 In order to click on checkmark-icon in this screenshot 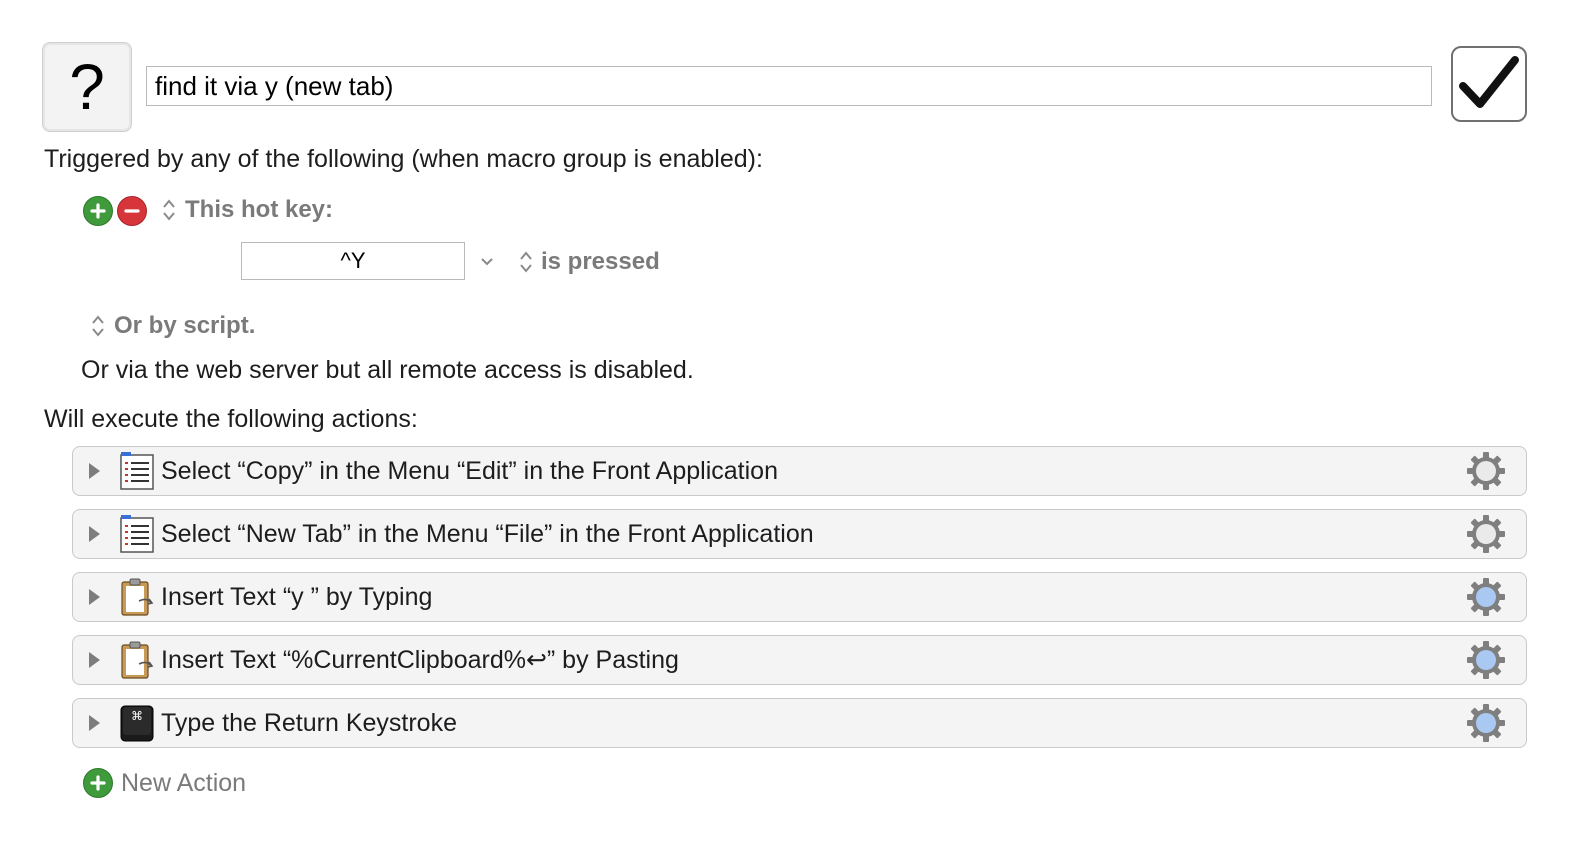, I will do `click(1489, 82)`.